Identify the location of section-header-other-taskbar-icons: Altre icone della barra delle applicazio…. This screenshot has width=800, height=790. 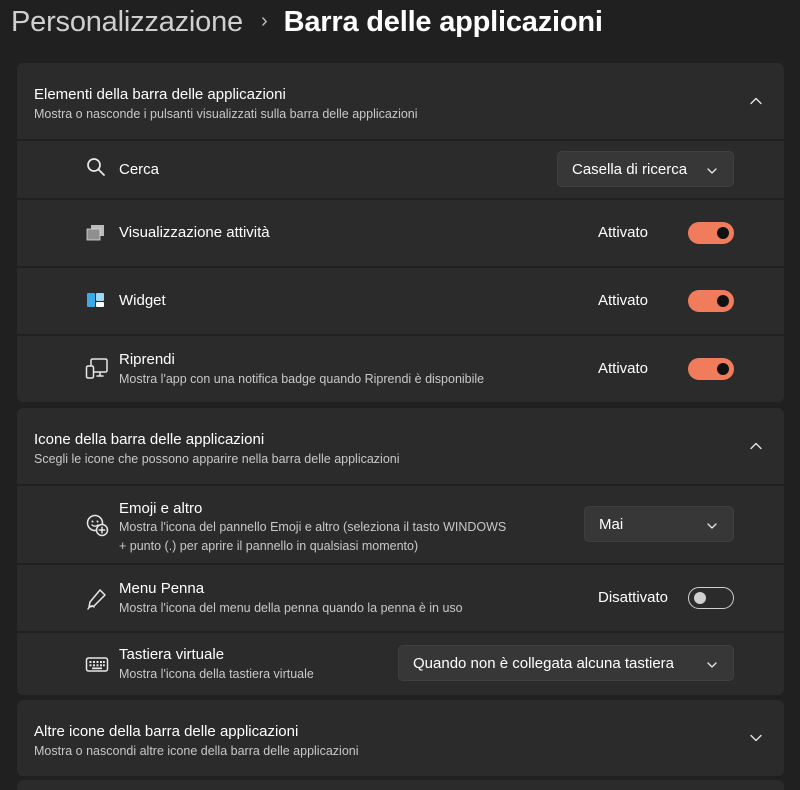
(400, 738).